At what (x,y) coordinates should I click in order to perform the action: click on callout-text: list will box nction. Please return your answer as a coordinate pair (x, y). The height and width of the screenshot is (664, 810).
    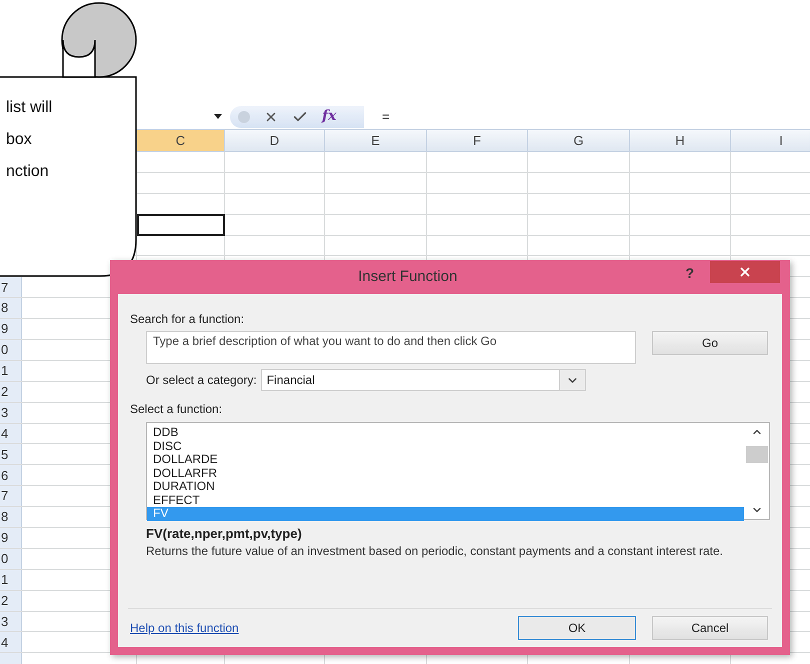
    Looking at the image, I should click on (29, 140).